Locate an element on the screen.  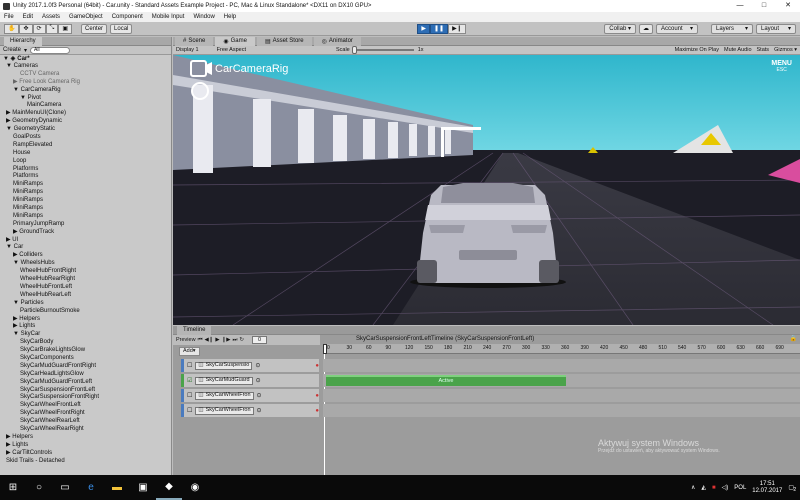
hierarchy-item: Platforms is located at coordinates (85, 170).